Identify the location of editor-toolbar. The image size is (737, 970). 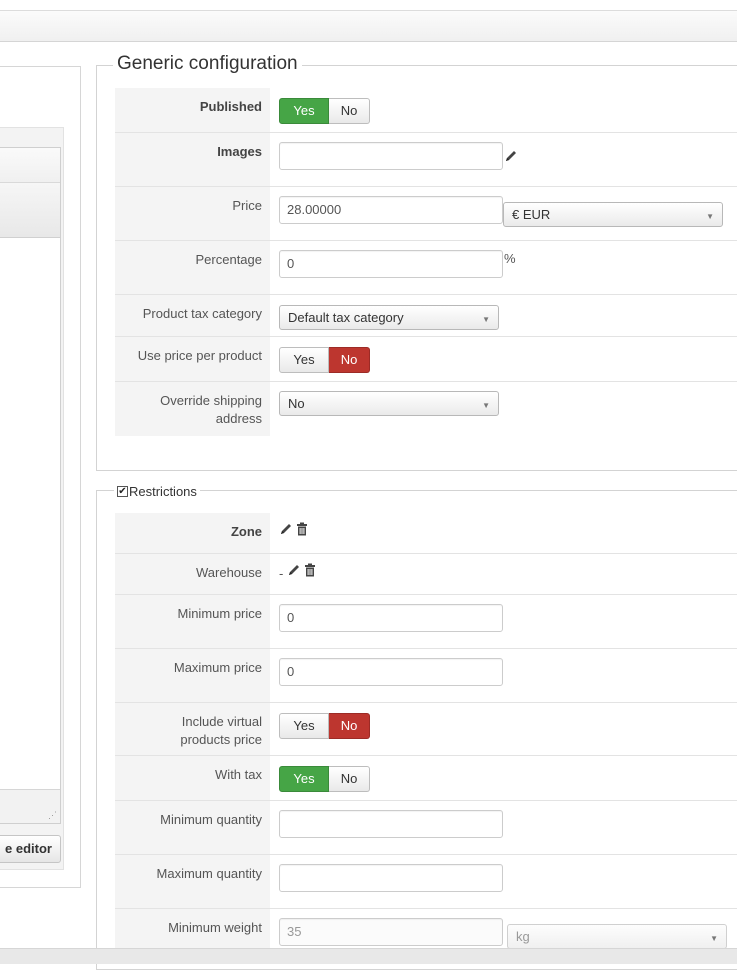
(30, 165).